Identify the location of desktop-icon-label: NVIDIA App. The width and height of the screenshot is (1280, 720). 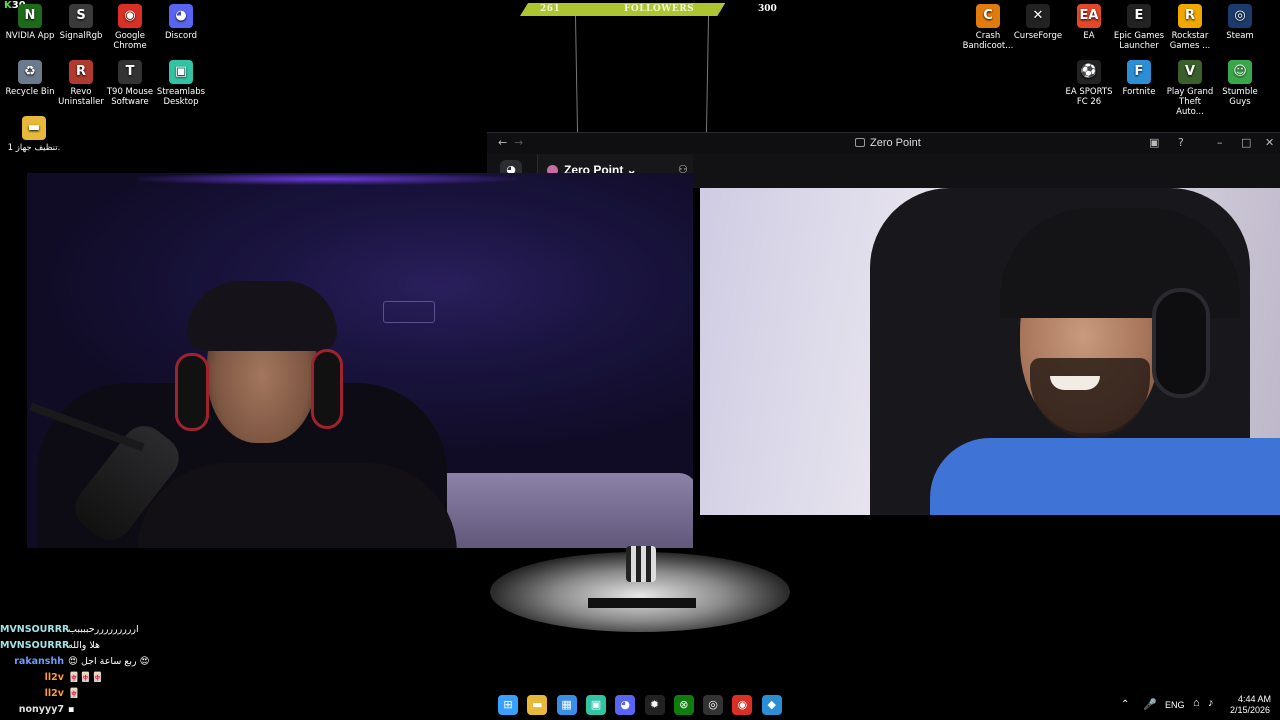
(30, 36).